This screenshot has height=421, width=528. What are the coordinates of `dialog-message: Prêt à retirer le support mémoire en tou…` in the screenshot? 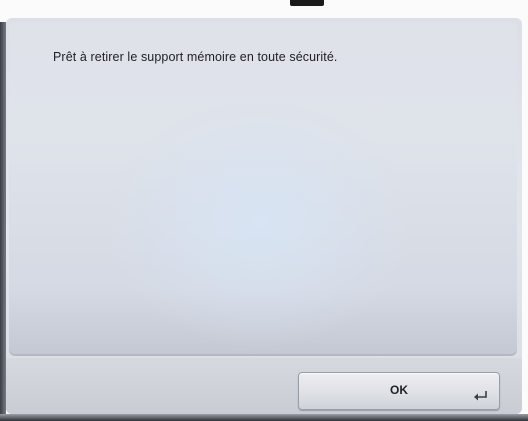 It's located at (195, 57).